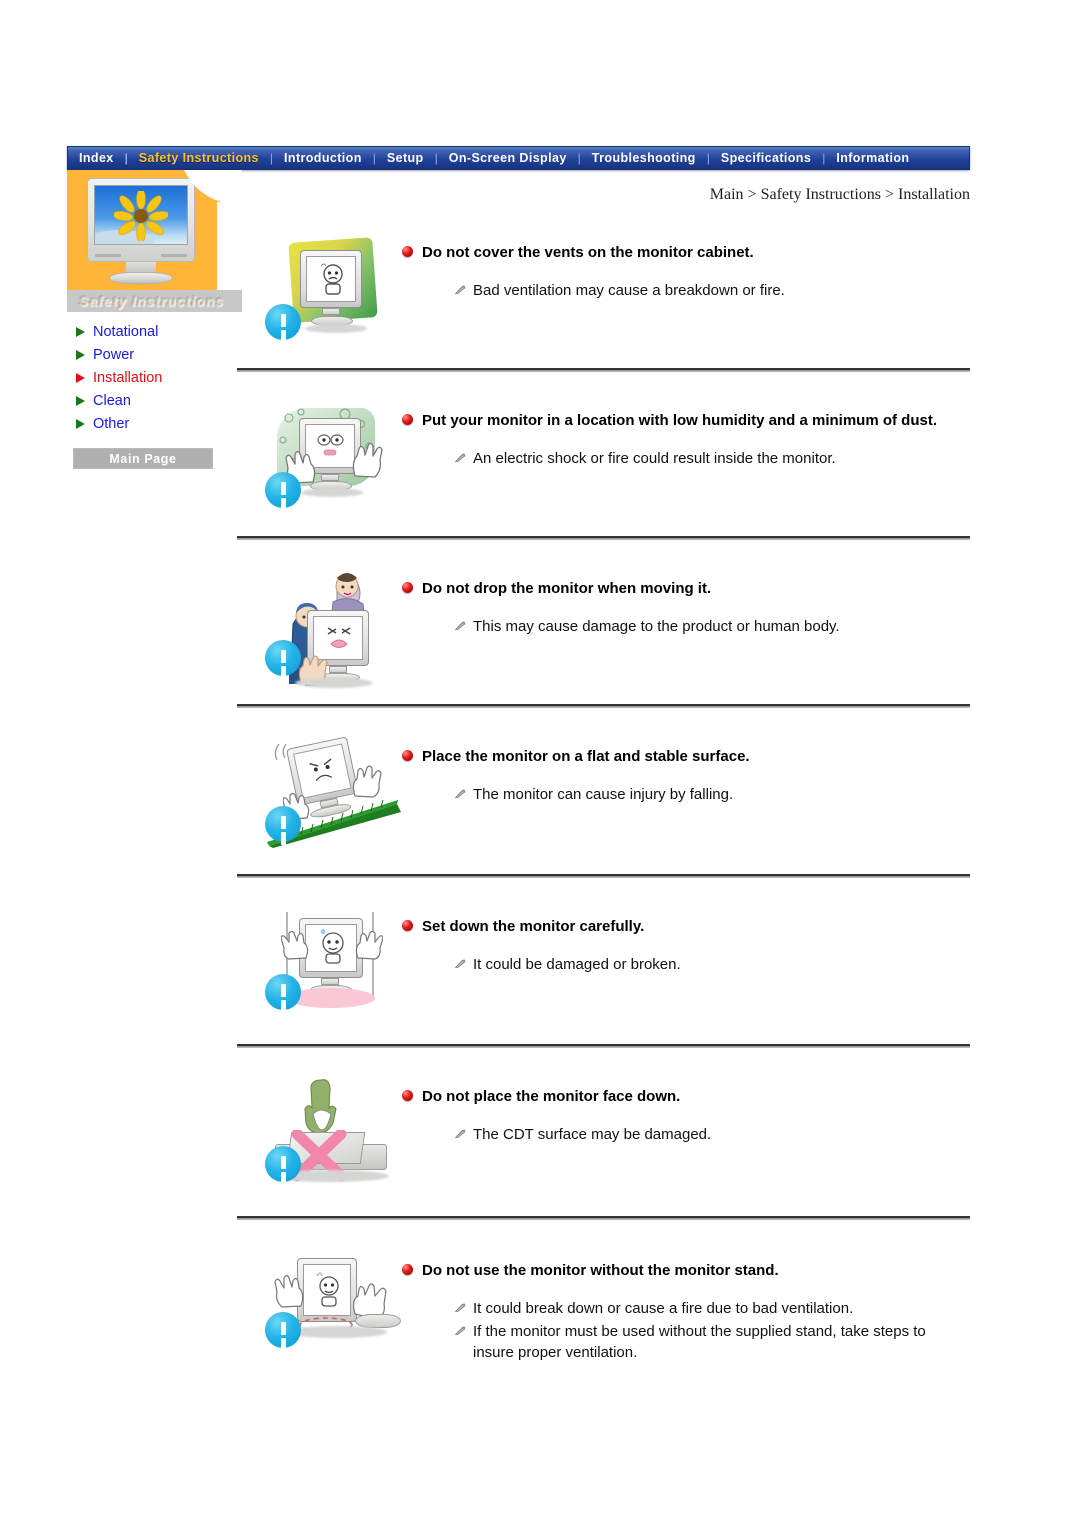 This screenshot has height=1525, width=1080. I want to click on main-page-button: Main Page, so click(143, 458).